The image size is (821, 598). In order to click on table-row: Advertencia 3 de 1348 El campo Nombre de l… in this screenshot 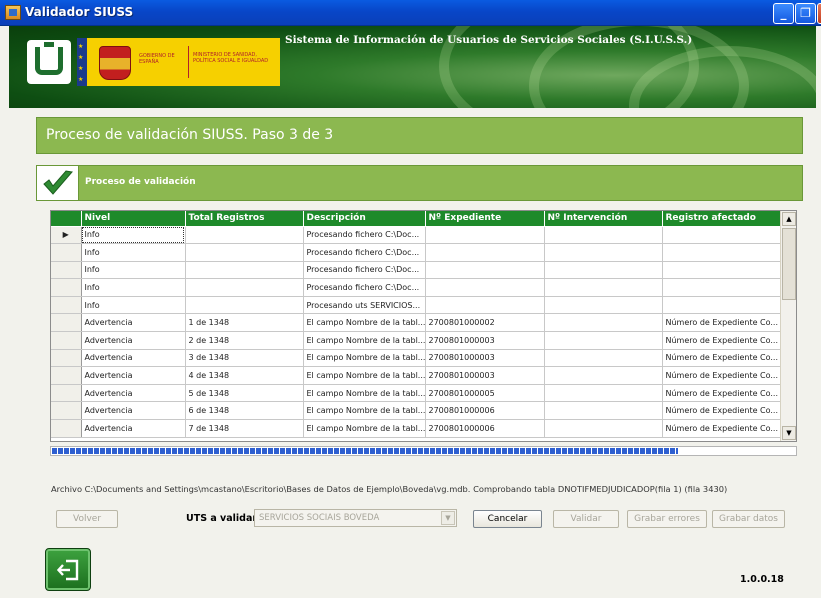, I will do `click(416, 358)`.